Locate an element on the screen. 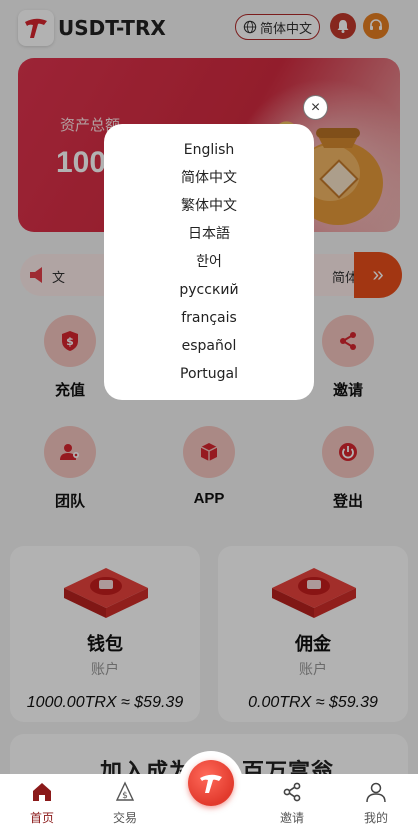 This screenshot has height=829, width=418. nav-label-trade: 交易 is located at coordinates (124, 818).